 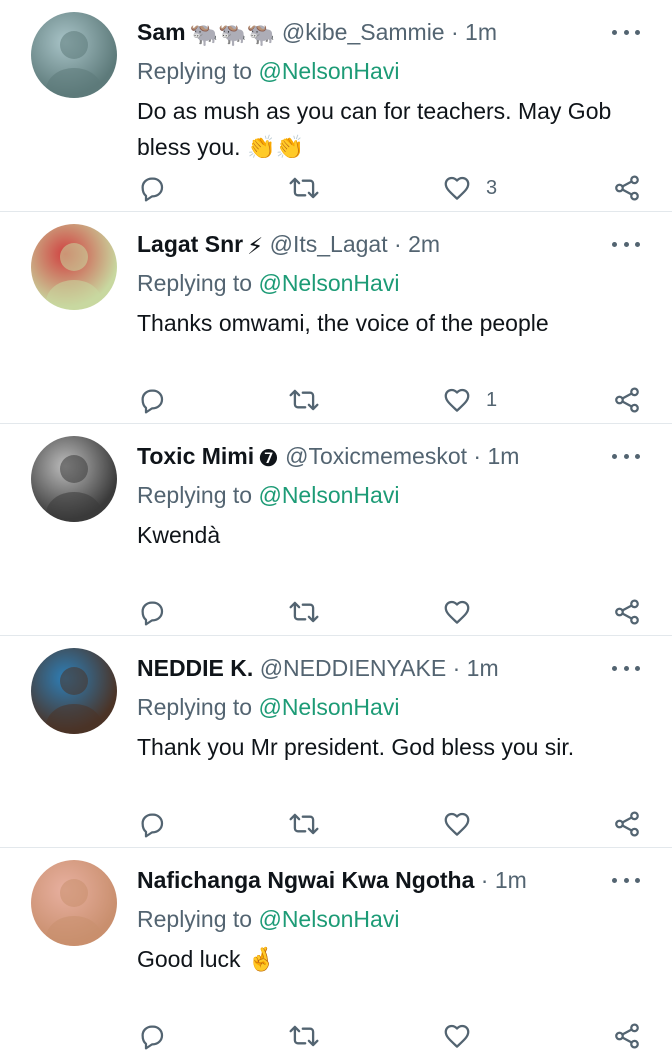 I want to click on display-name: Lagat Snr, so click(x=190, y=244).